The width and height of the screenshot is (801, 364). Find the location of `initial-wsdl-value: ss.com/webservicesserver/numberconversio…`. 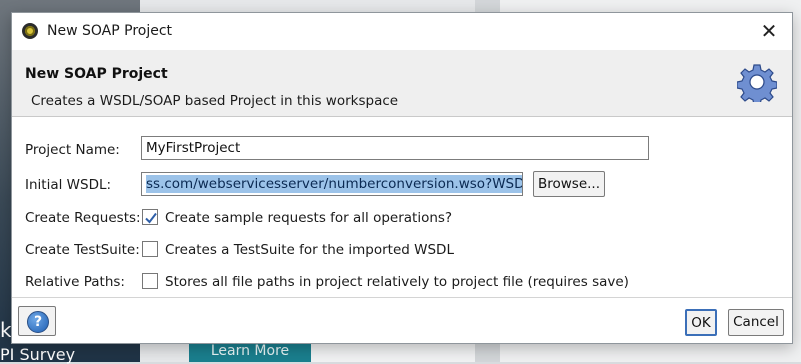

initial-wsdl-value: ss.com/webservicesserver/numberconversio… is located at coordinates (334, 184).